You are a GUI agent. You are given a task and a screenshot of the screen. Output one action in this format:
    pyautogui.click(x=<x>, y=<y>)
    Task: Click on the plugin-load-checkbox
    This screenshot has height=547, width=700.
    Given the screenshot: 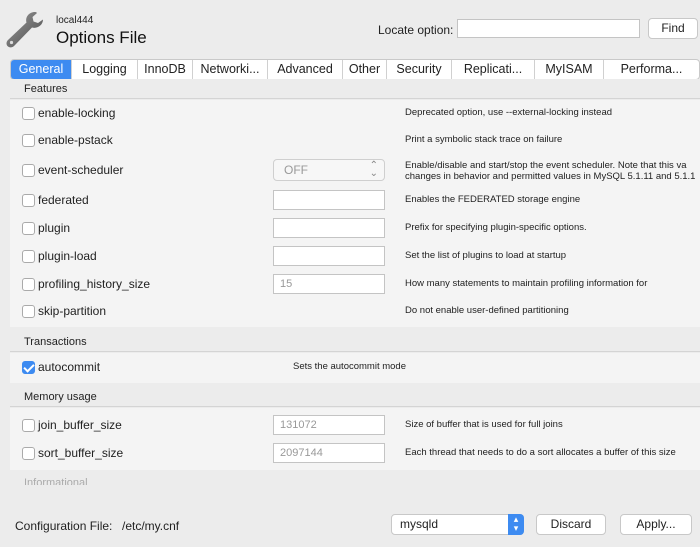 What is the action you would take?
    pyautogui.click(x=28, y=256)
    